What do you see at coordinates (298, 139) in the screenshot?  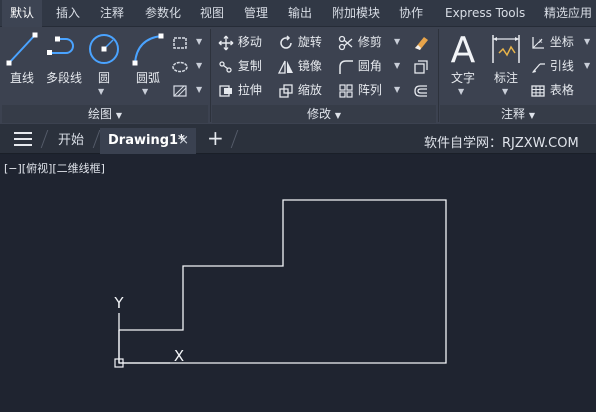 I see `document-tab-bar: 开始 Drawing1* × + 软件自学网：RJZXW.COM` at bounding box center [298, 139].